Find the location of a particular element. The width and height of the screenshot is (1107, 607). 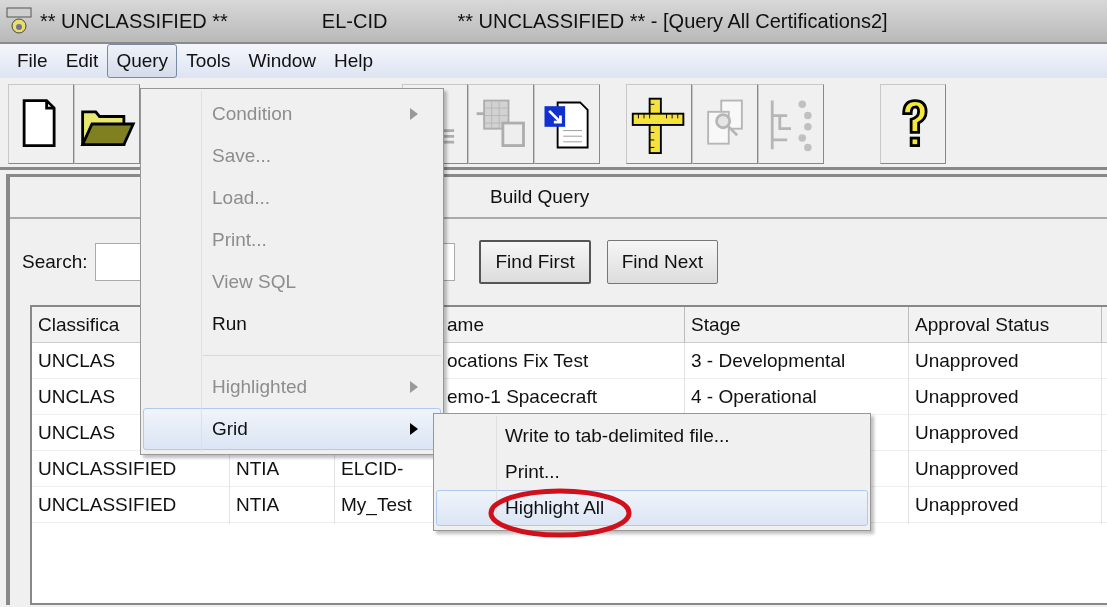

app-logo-icon is located at coordinates (19, 21).